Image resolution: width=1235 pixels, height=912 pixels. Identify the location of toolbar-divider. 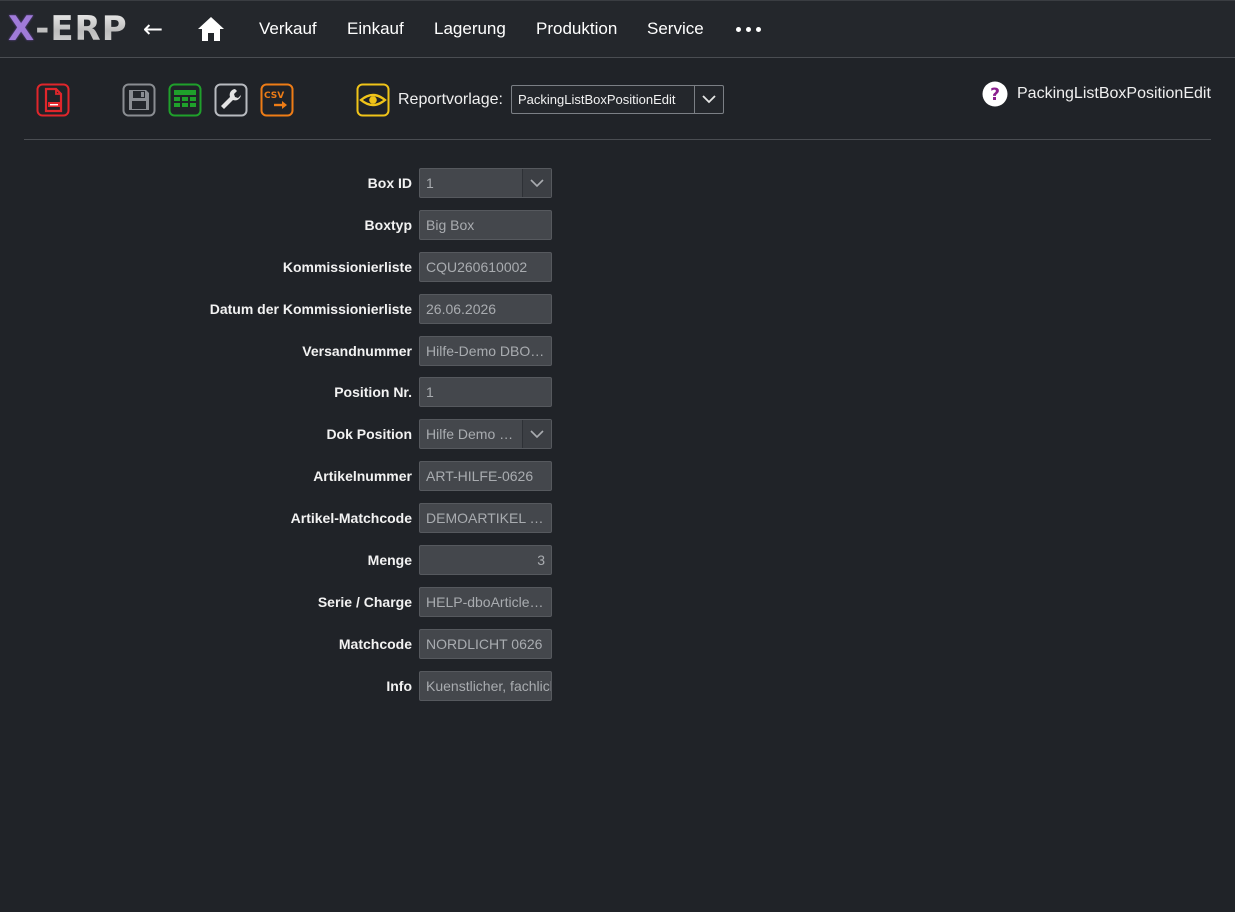
(617, 139).